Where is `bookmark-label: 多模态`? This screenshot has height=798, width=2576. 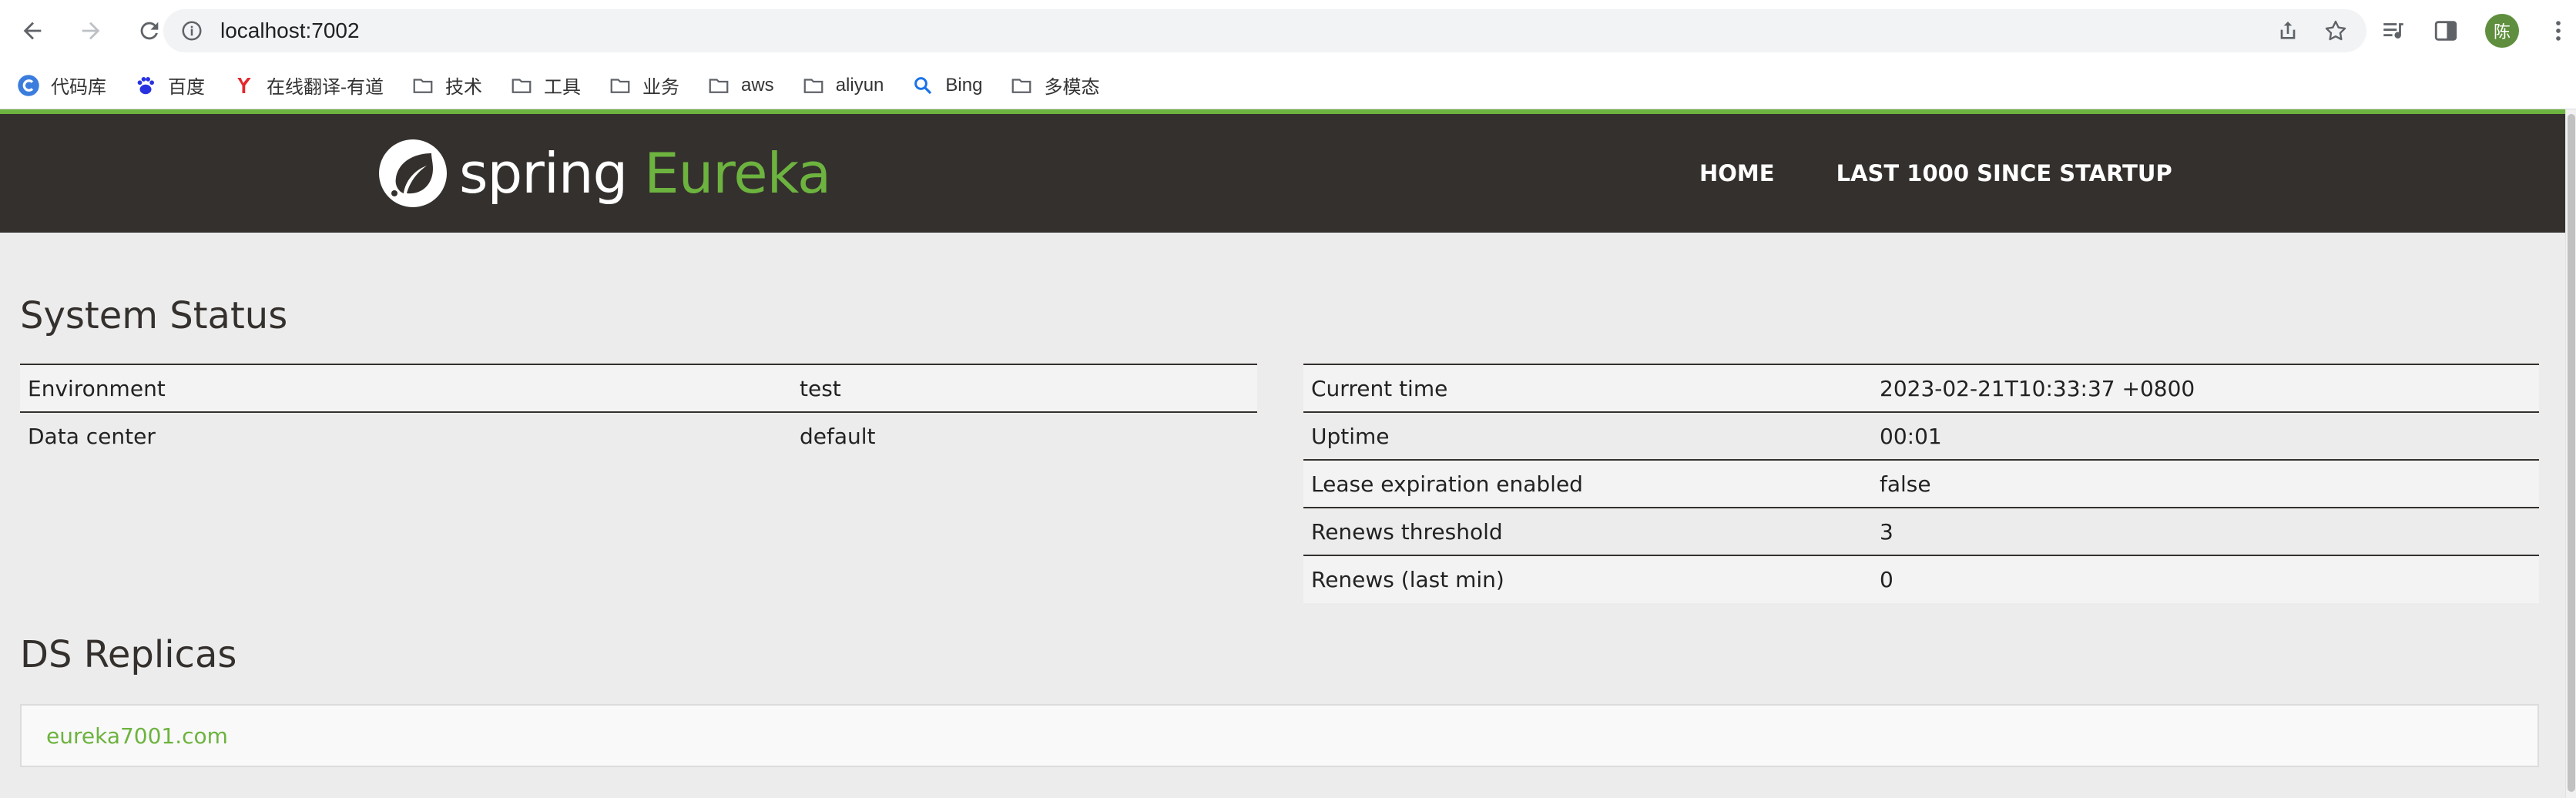 bookmark-label: 多模态 is located at coordinates (1072, 87).